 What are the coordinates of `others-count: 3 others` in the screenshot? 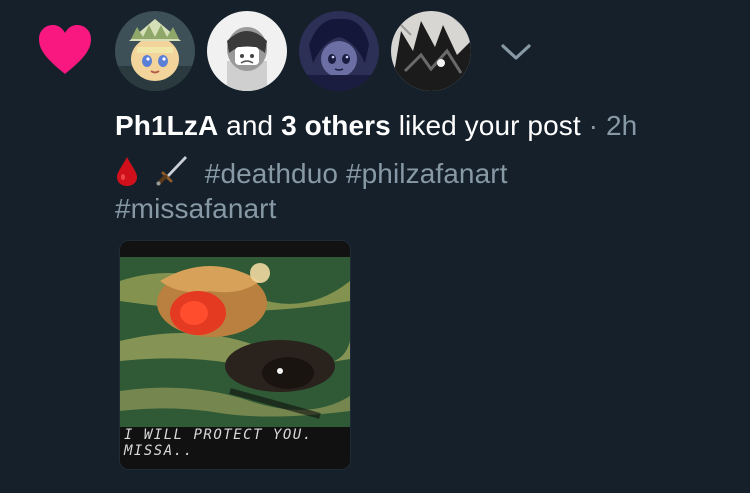 It's located at (336, 125).